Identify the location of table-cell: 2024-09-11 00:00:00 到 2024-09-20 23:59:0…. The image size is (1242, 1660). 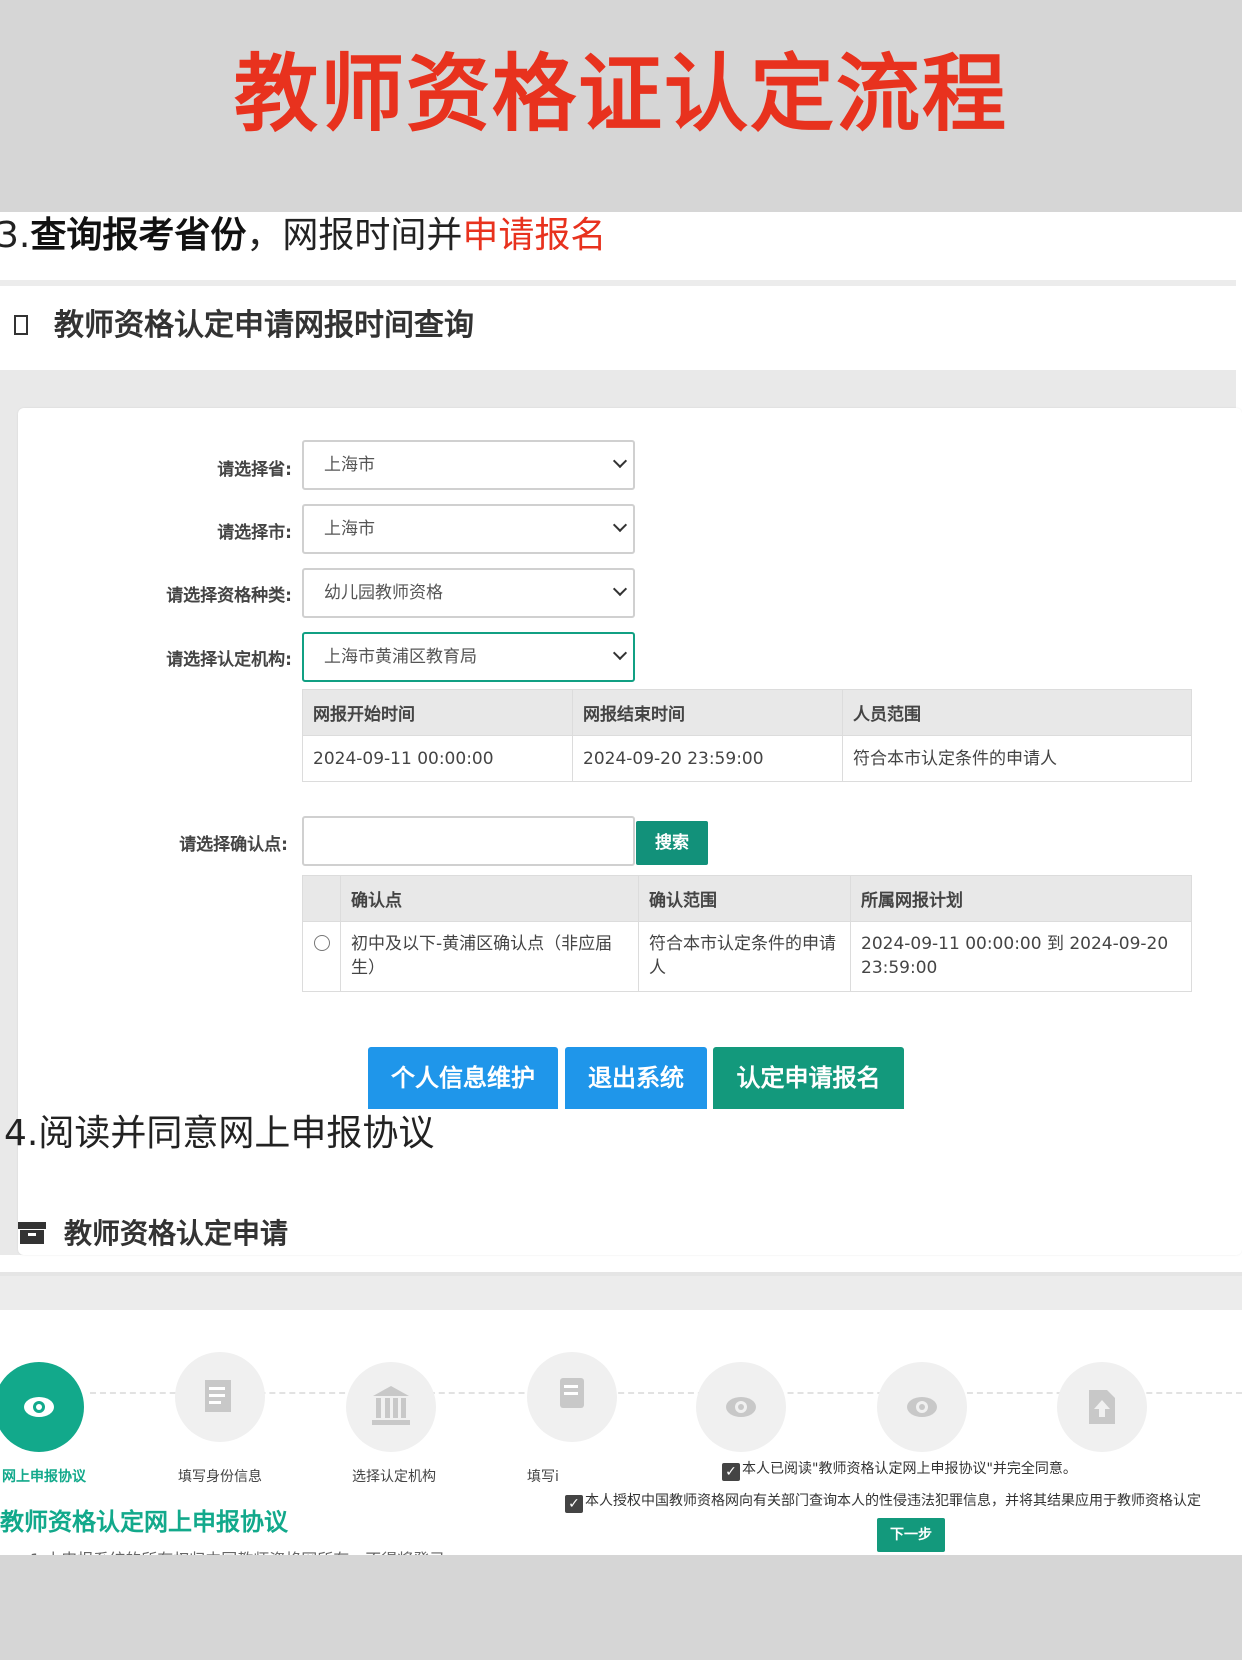
(1021, 956).